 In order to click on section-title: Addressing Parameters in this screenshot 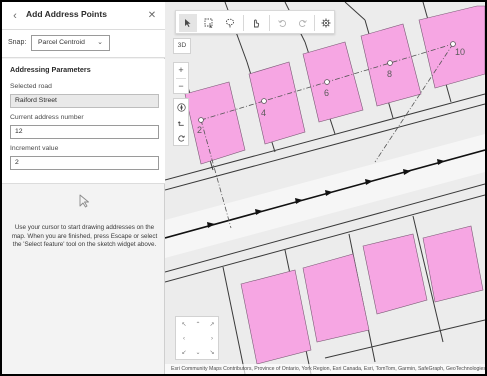, I will do `click(50, 69)`.